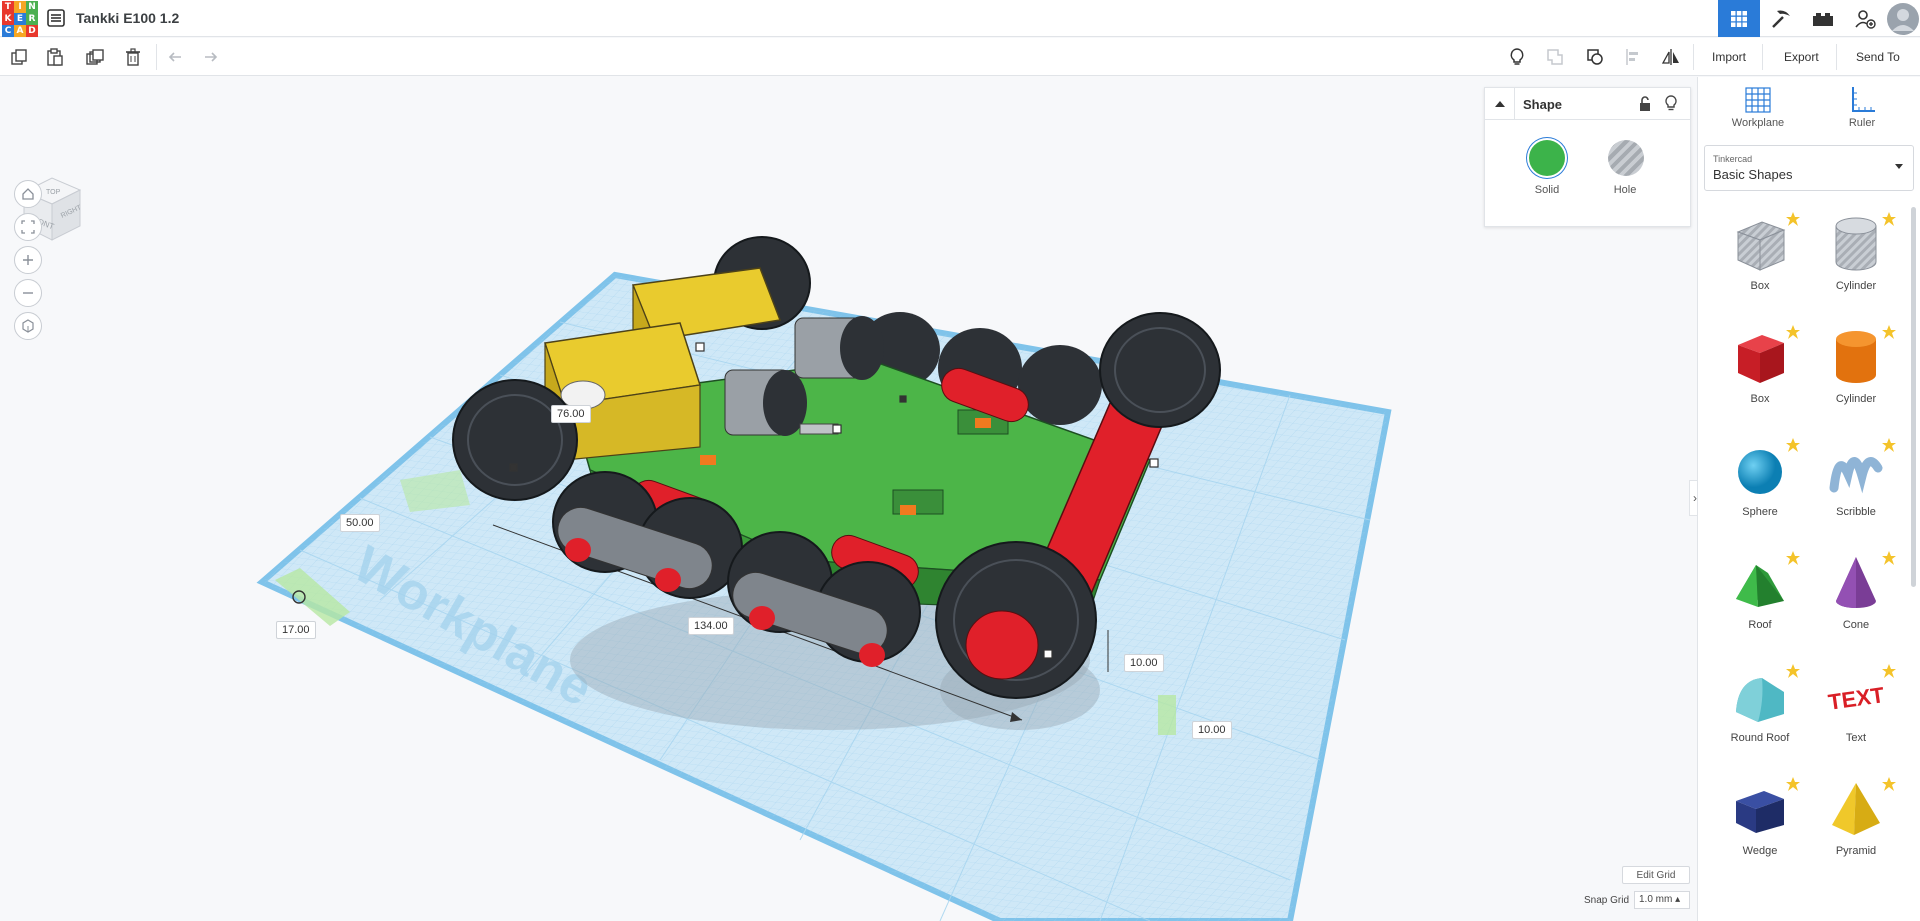 The image size is (1920, 921). Describe the element at coordinates (1856, 827) in the screenshot. I see `shape-pyramid: Pyramid` at that location.